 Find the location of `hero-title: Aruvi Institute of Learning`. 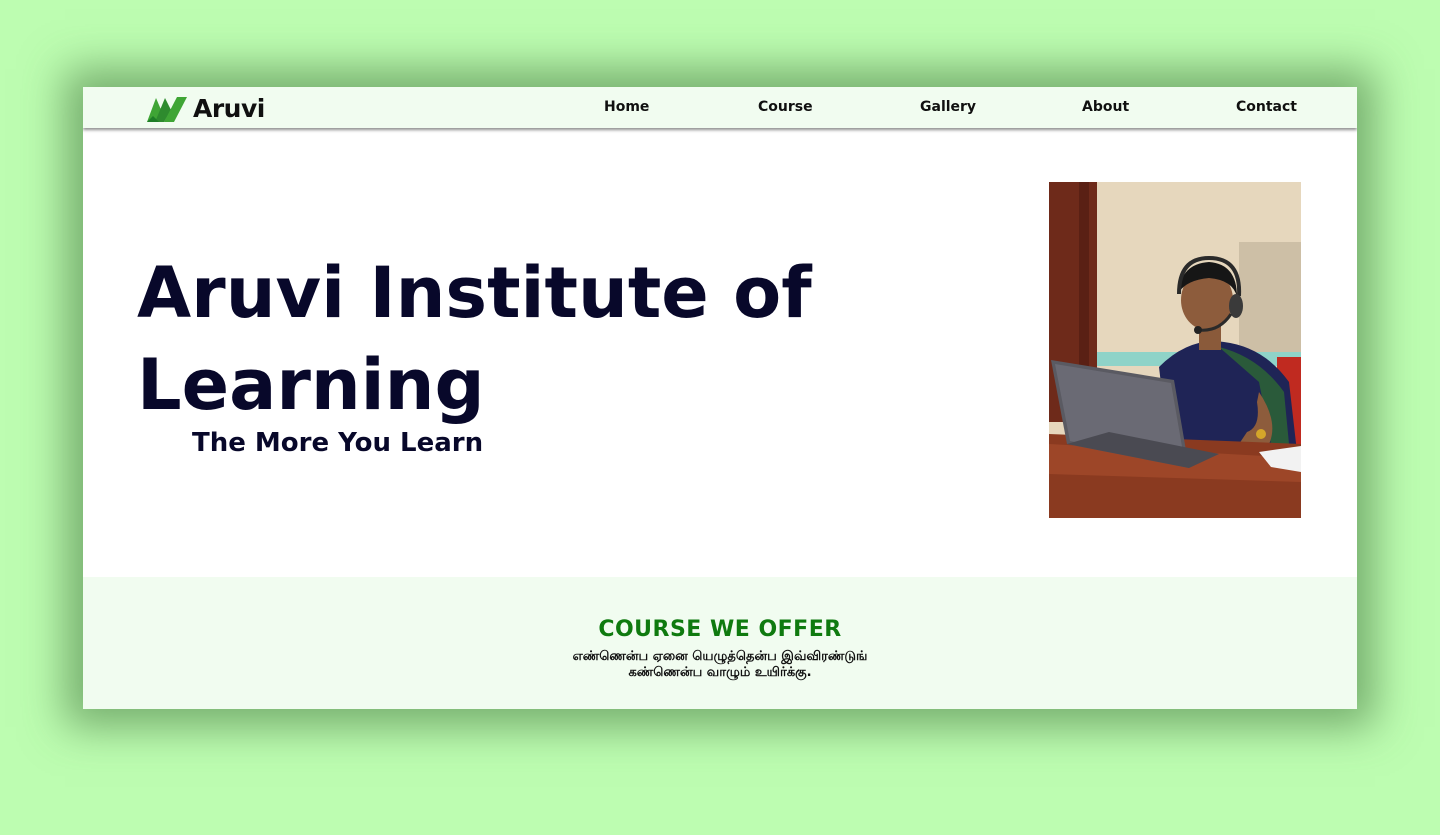

hero-title: Aruvi Institute of Learning is located at coordinates (474, 339).